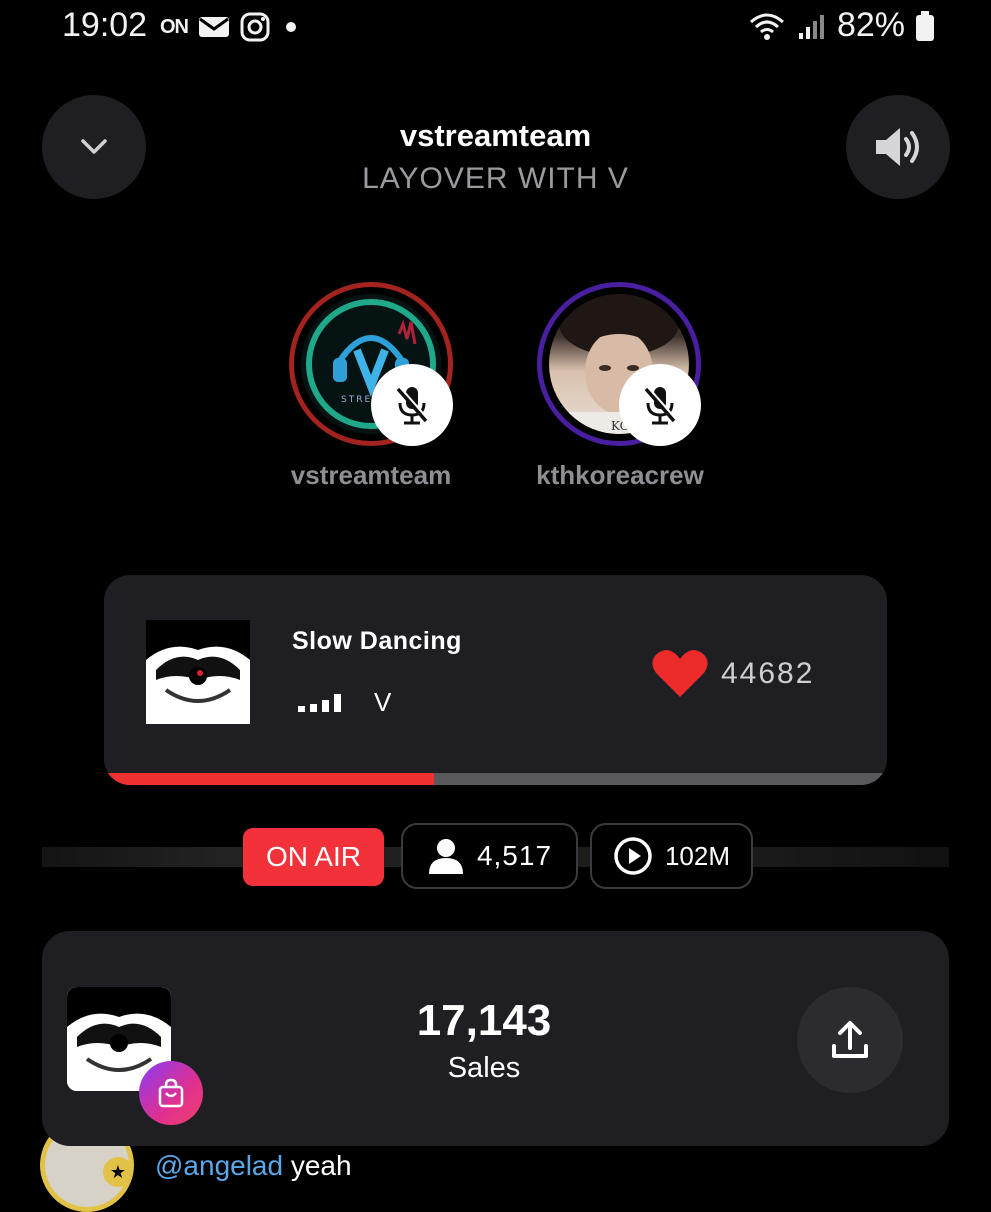  I want to click on listener-count-pill: 4,517, so click(489, 856).